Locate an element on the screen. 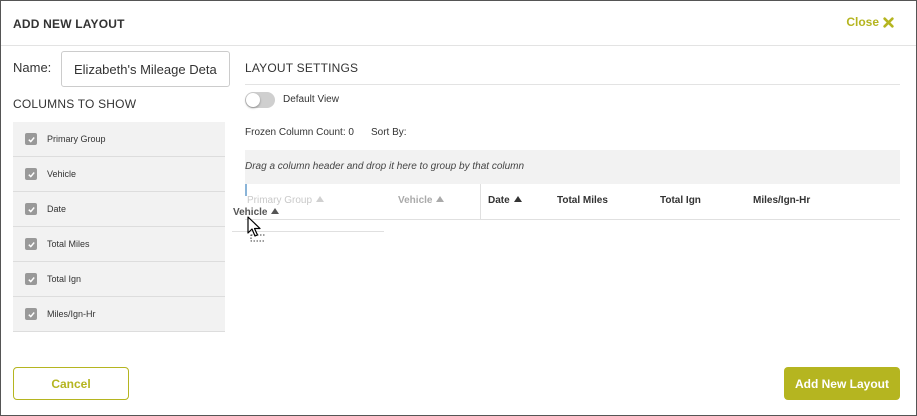  column-item-total-ign: Total Ign is located at coordinates (119, 279).